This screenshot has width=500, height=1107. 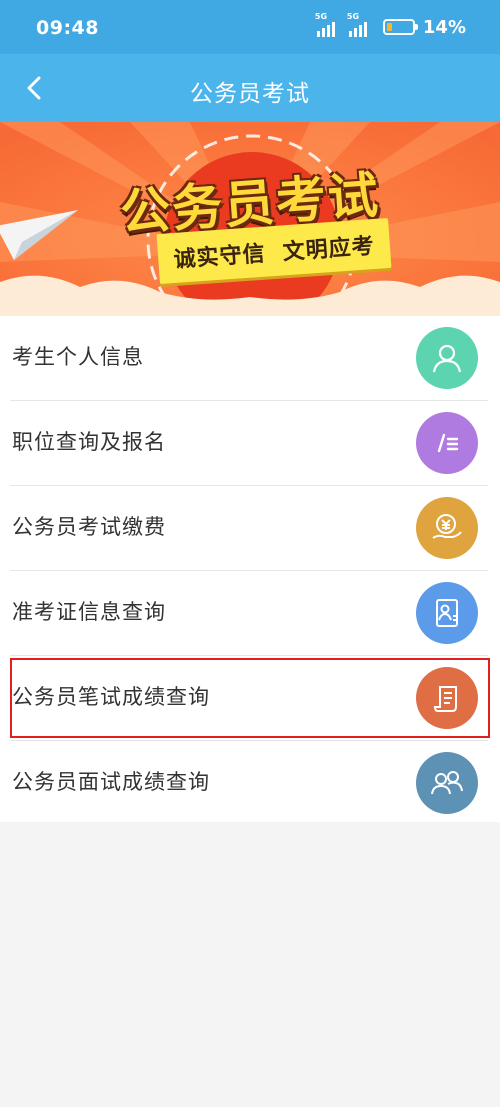 I want to click on menu-item-label: 准考证信息查询, so click(x=89, y=612).